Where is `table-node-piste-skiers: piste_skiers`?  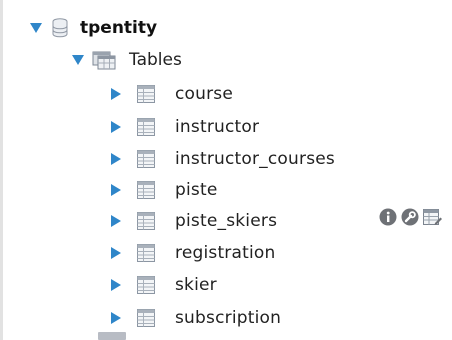
table-node-piste-skiers: piste_skiers is located at coordinates (138, 221).